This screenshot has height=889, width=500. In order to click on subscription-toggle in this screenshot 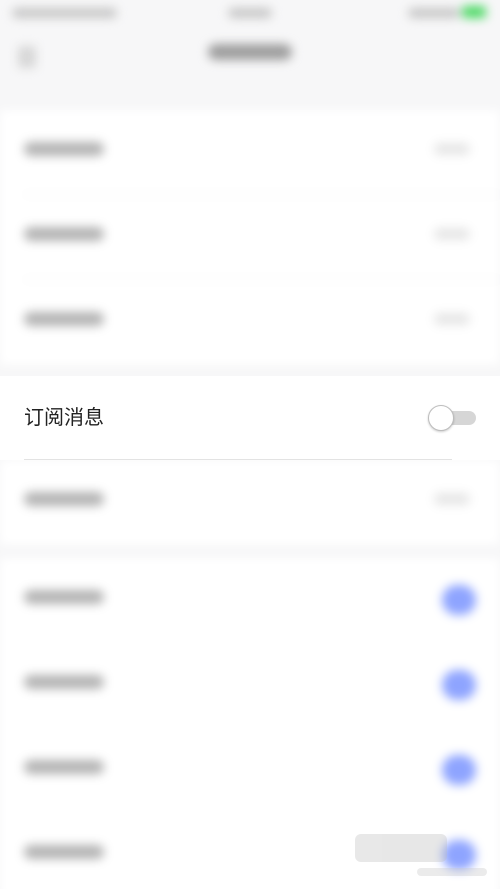, I will do `click(452, 418)`.